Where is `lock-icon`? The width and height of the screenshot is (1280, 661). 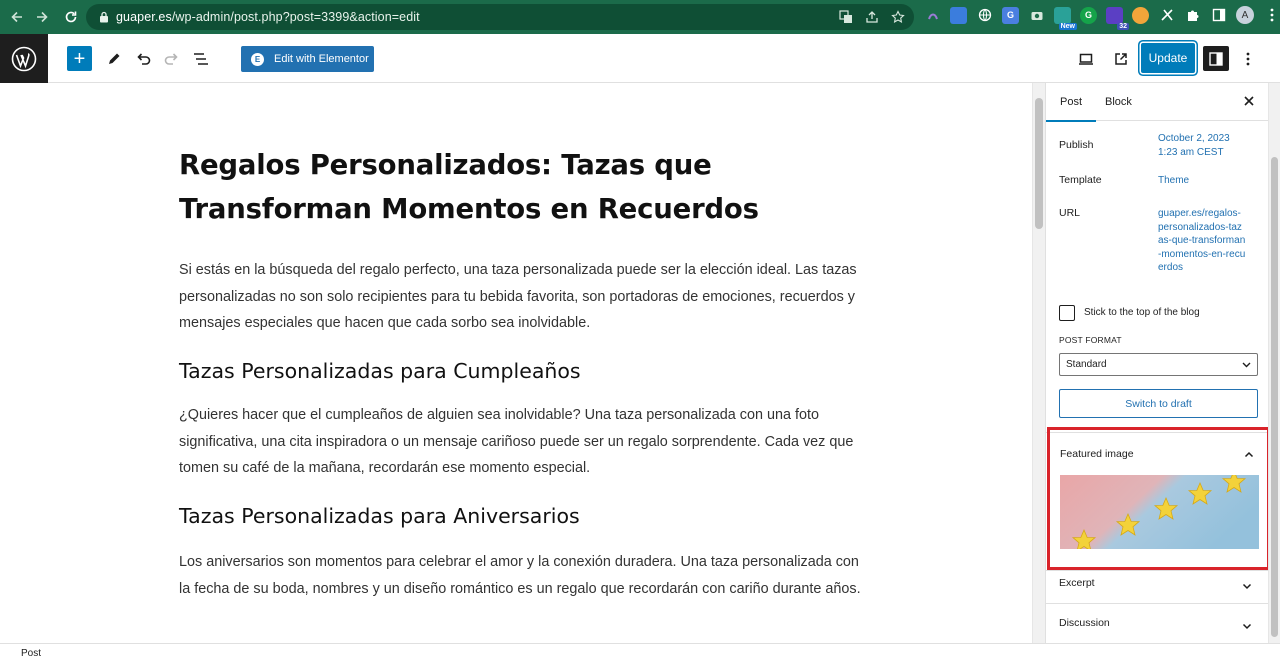
lock-icon is located at coordinates (104, 17).